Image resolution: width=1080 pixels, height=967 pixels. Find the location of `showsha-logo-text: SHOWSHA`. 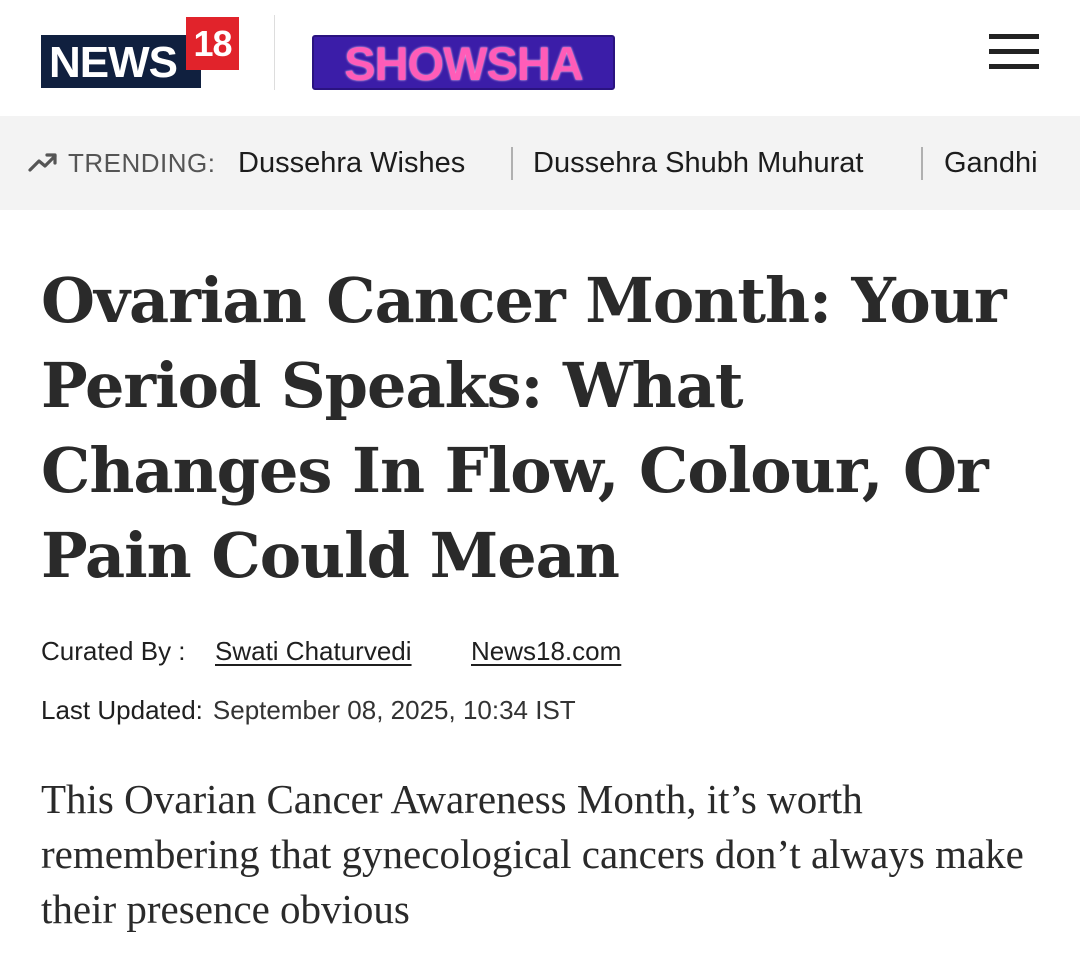

showsha-logo-text: SHOWSHA is located at coordinates (463, 63).